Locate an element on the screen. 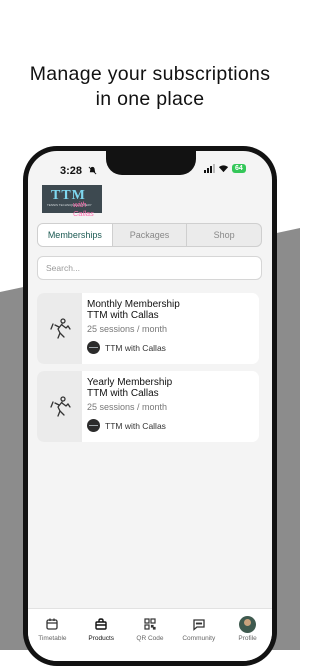 The width and height of the screenshot is (320, 666). phone-notch is located at coordinates (151, 163).